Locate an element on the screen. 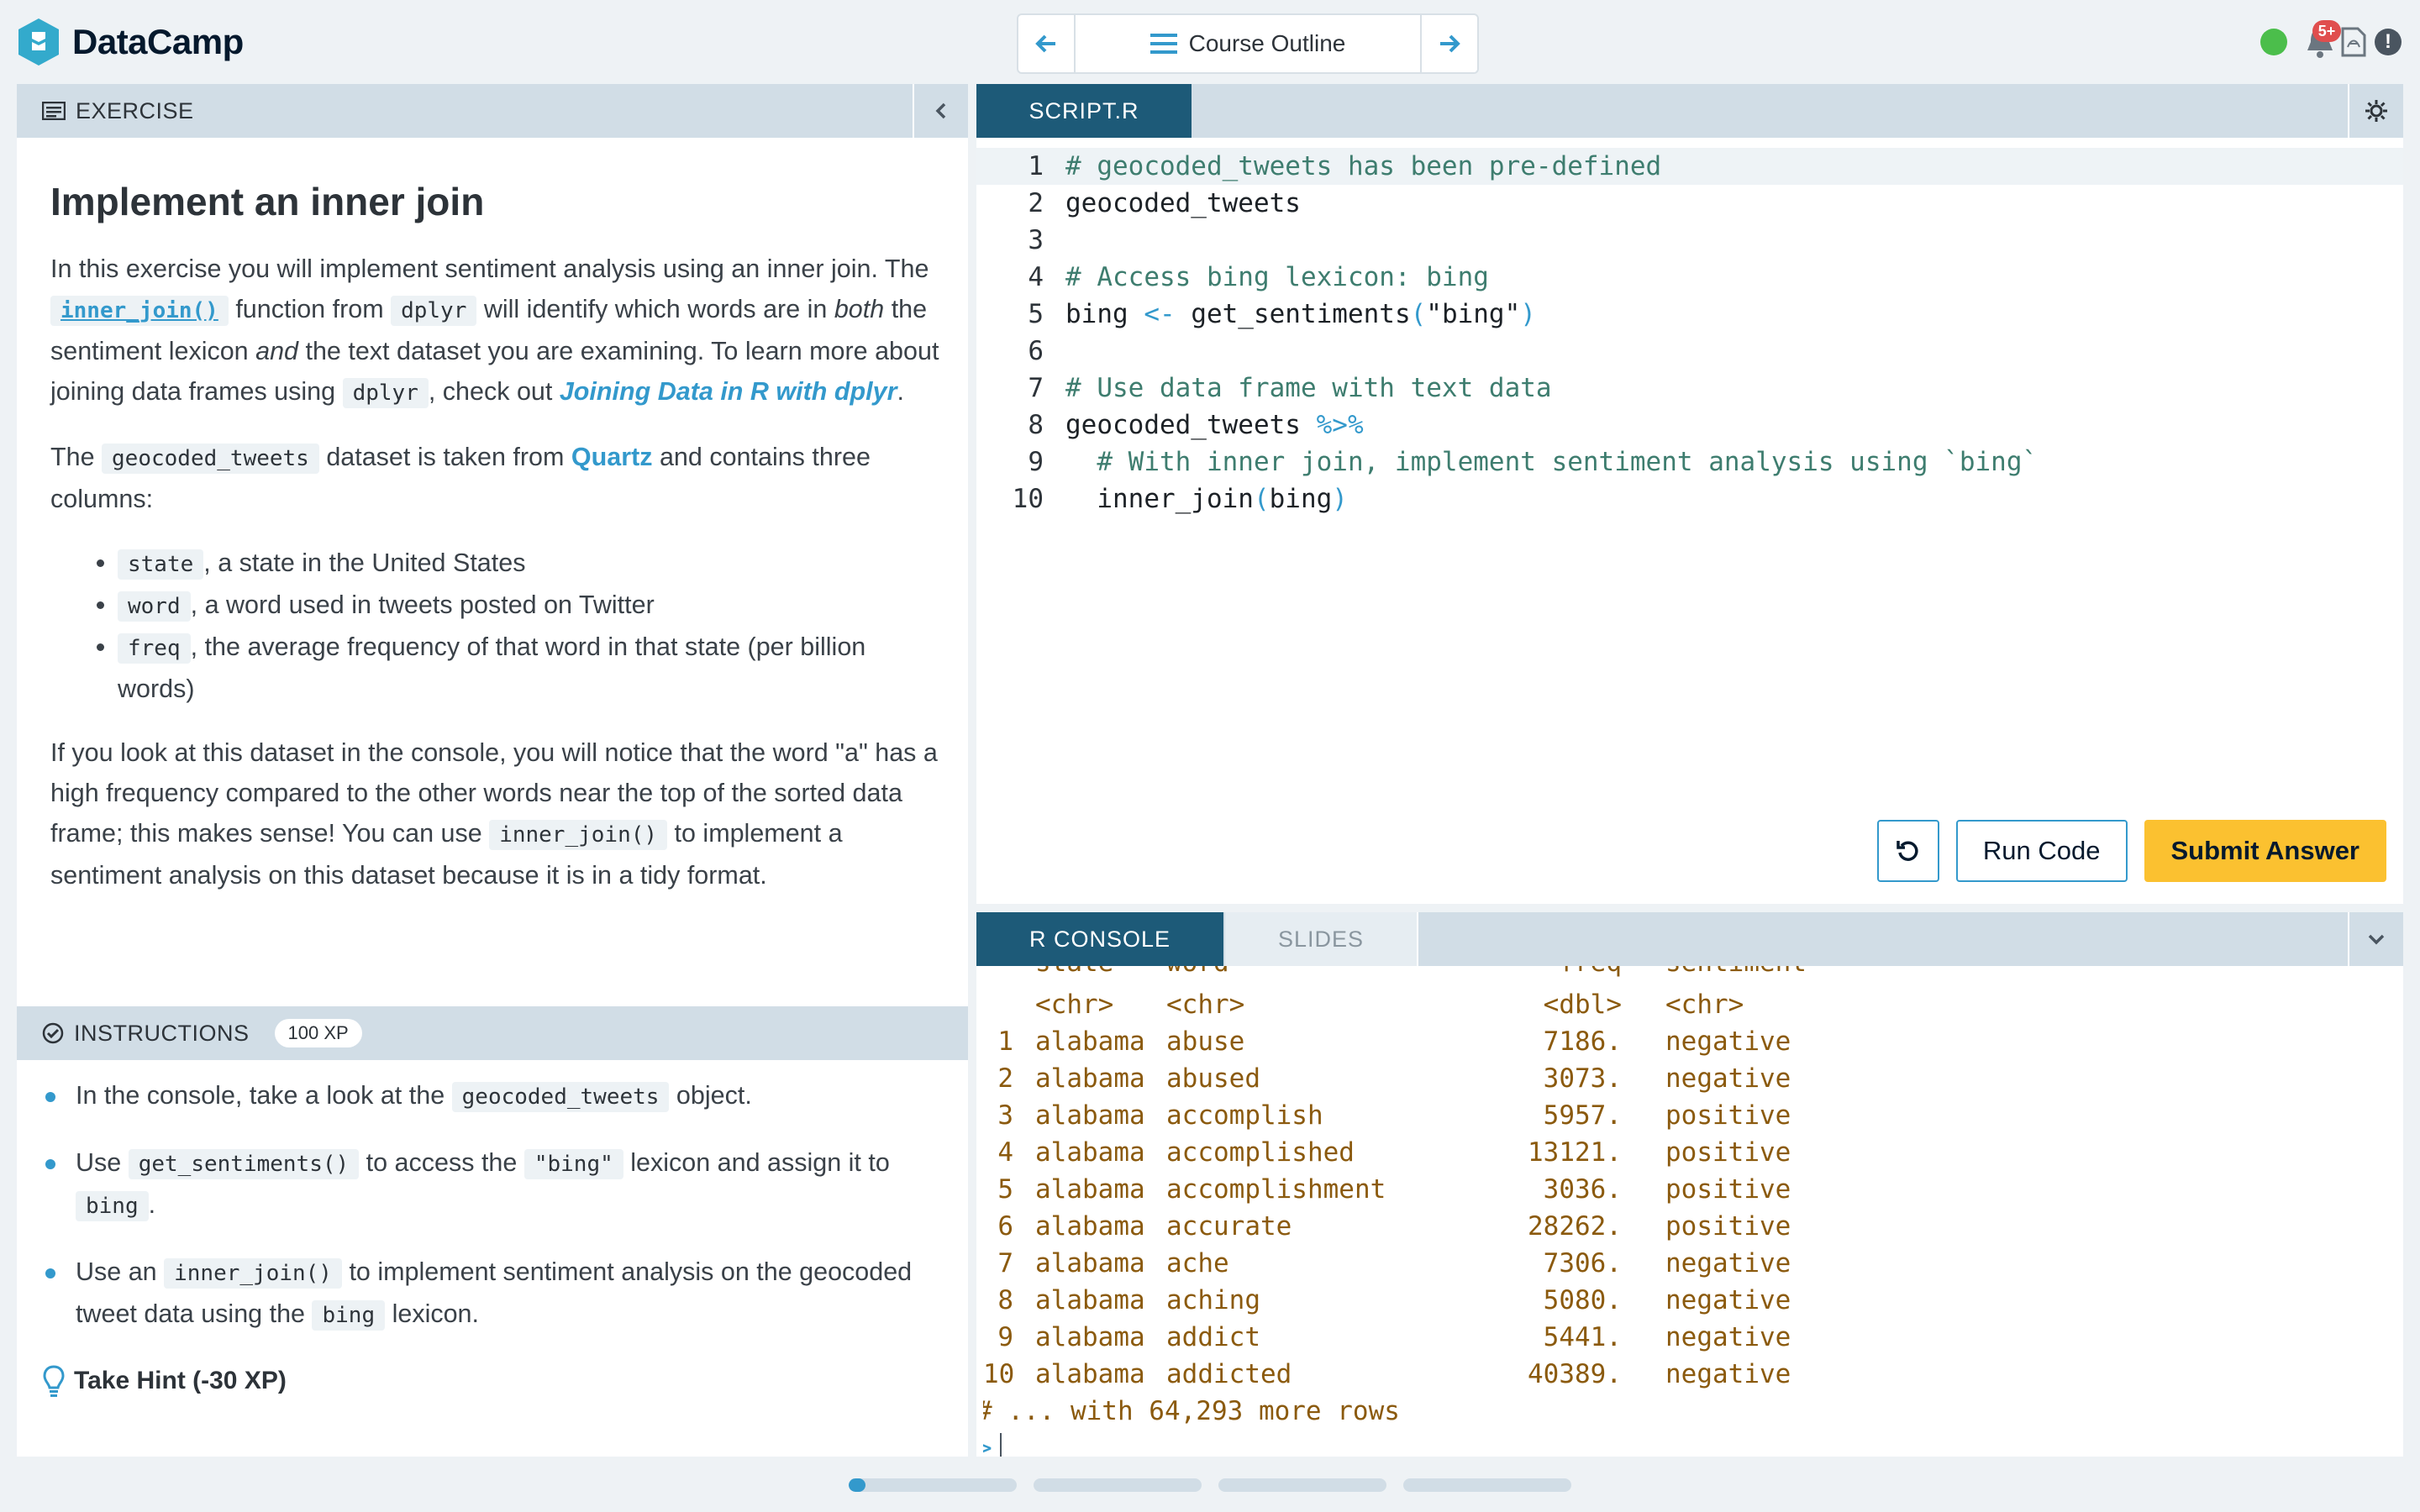  tab-slides: SLIDES is located at coordinates (1321, 939).